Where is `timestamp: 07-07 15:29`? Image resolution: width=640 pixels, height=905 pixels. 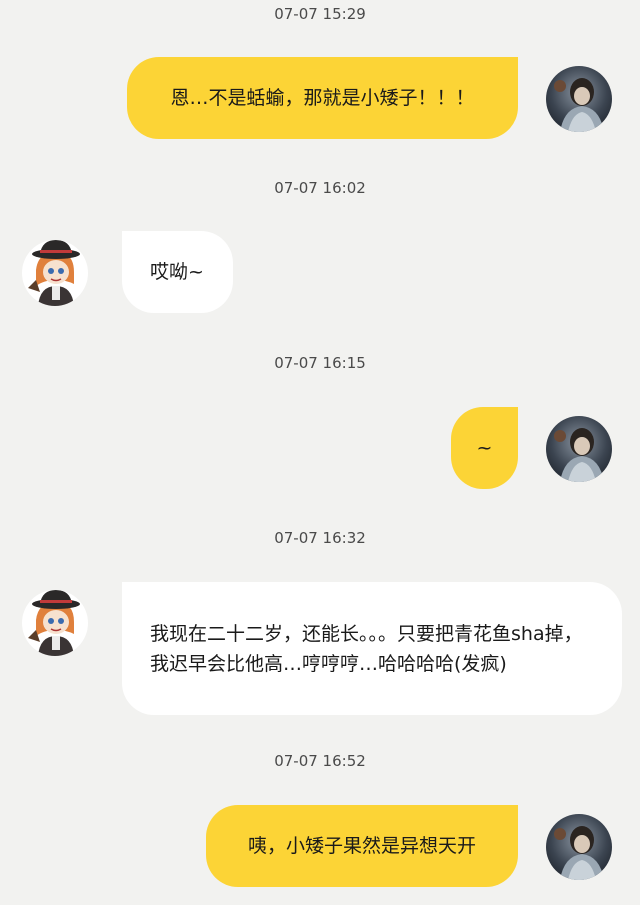 timestamp: 07-07 15:29 is located at coordinates (320, 14).